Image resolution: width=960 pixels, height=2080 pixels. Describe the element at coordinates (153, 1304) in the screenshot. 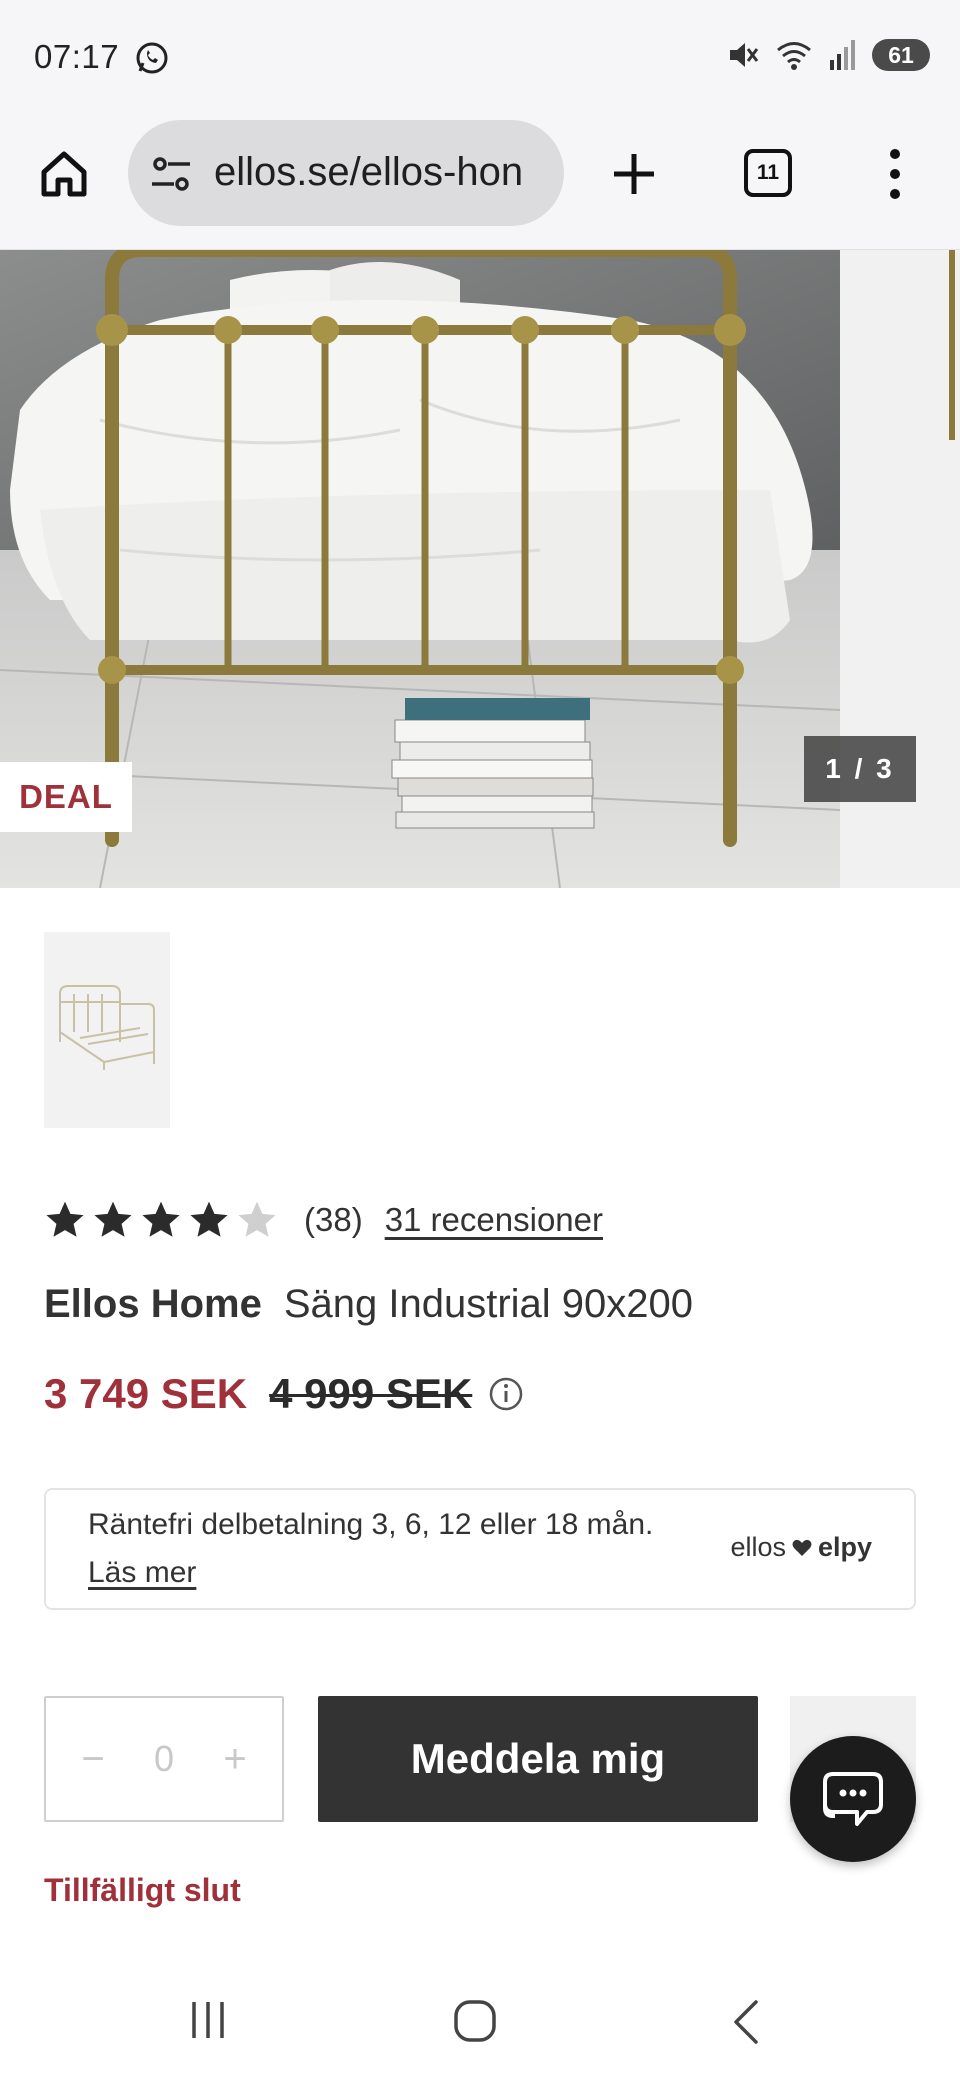

I see `brand-name: Ellos Home` at that location.